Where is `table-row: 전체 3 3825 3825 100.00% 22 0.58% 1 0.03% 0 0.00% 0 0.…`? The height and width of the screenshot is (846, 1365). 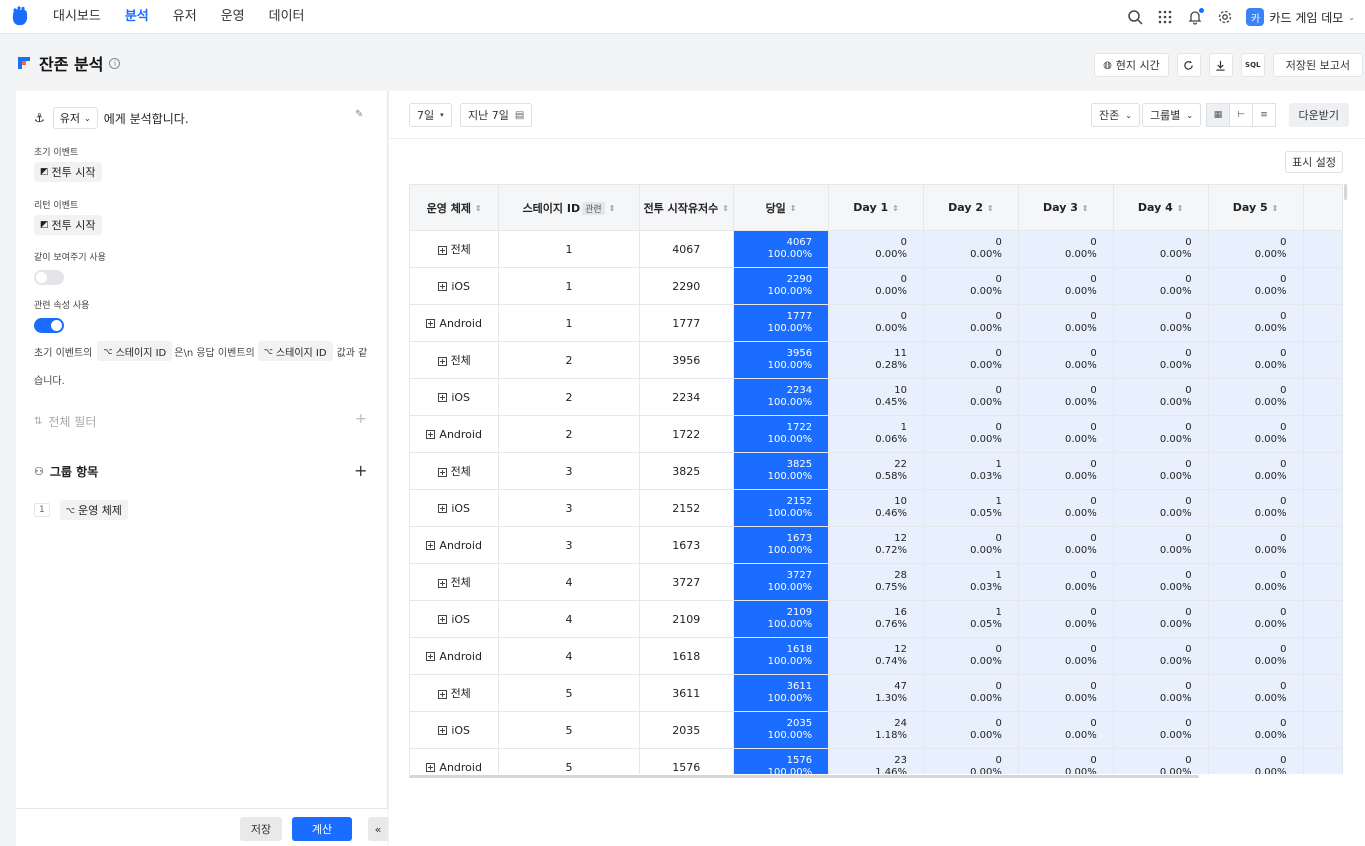 table-row: 전체 3 3825 3825 100.00% 22 0.58% 1 0.03% 0 0.00% 0 0.… is located at coordinates (876, 471).